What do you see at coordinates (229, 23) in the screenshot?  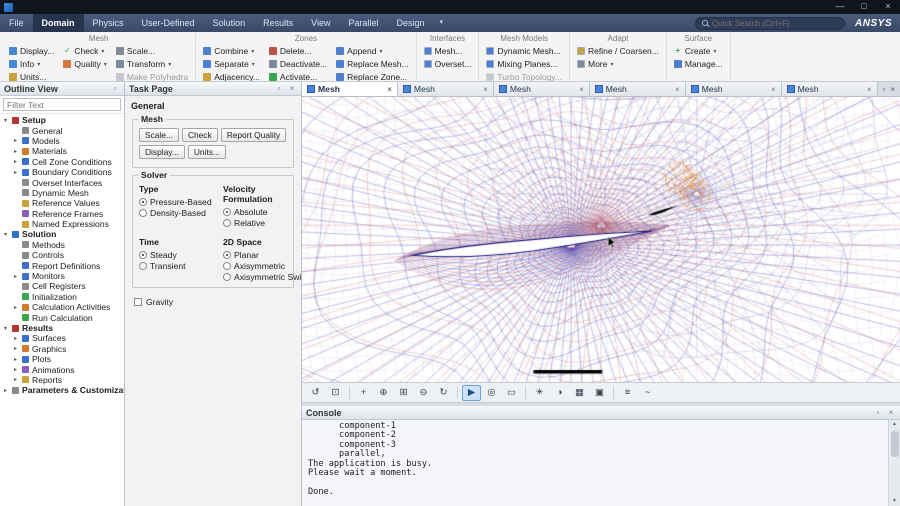 I see `menu-tab-solution: Solution` at bounding box center [229, 23].